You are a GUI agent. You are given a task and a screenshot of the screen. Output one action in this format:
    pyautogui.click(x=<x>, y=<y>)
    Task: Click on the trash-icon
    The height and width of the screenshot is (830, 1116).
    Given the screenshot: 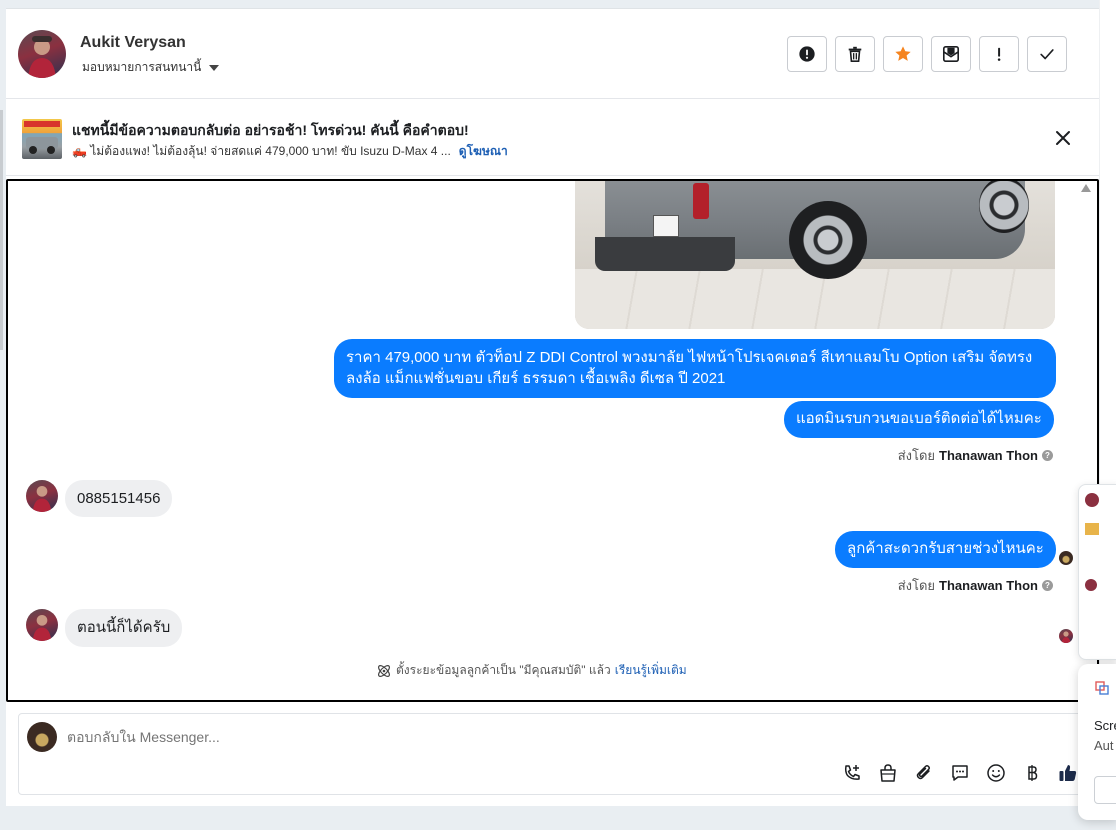 What is the action you would take?
    pyautogui.click(x=855, y=54)
    